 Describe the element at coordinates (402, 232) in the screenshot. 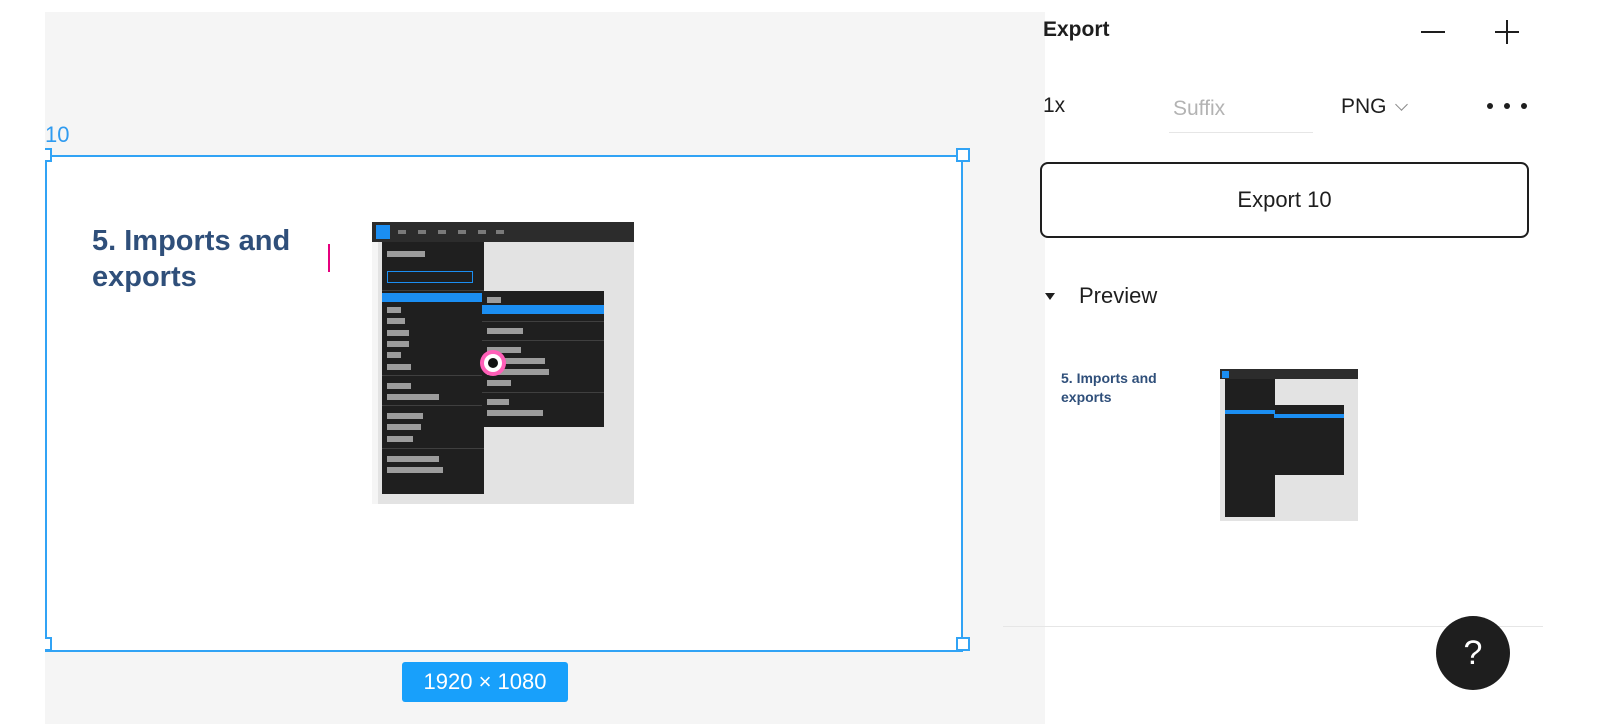

I see `move-tool-icon` at that location.